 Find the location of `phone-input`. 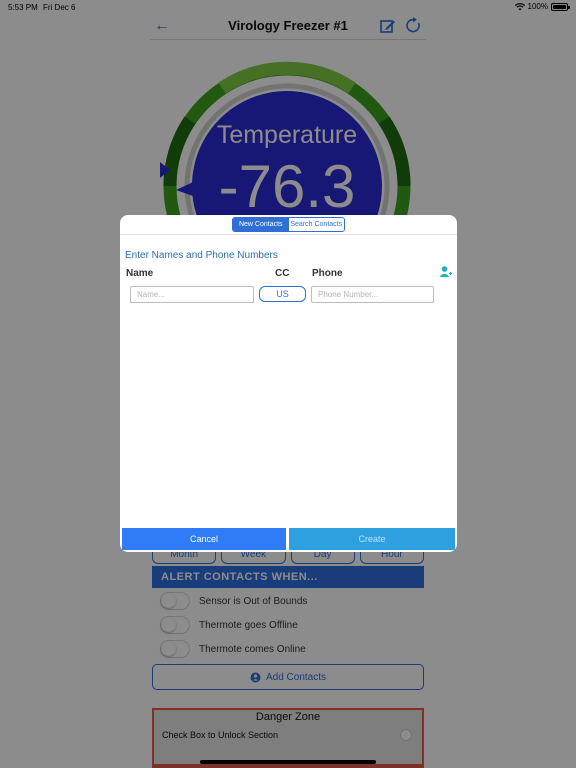

phone-input is located at coordinates (372, 294).